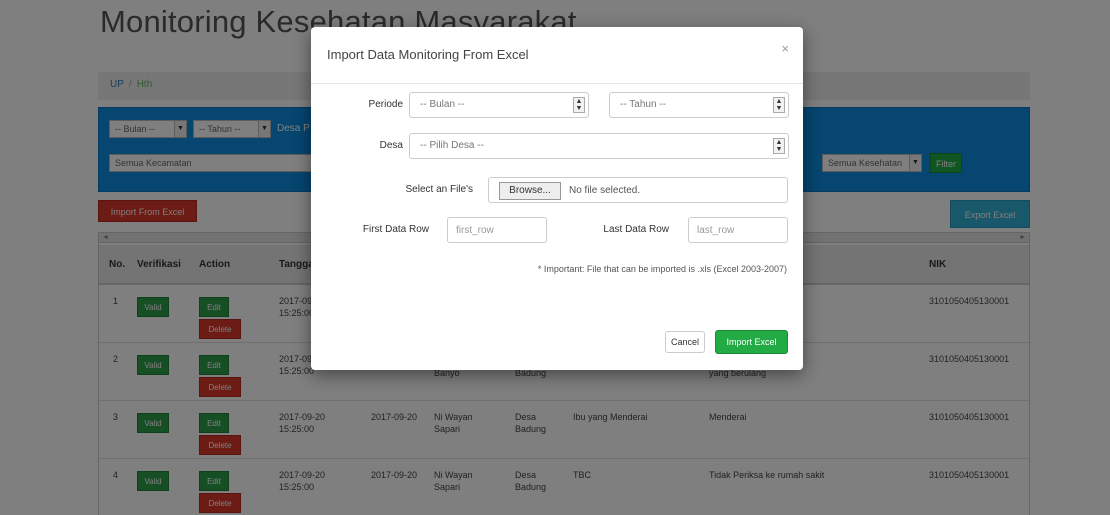 The width and height of the screenshot is (1110, 515). I want to click on file-input: Browse... No file selected., so click(638, 190).